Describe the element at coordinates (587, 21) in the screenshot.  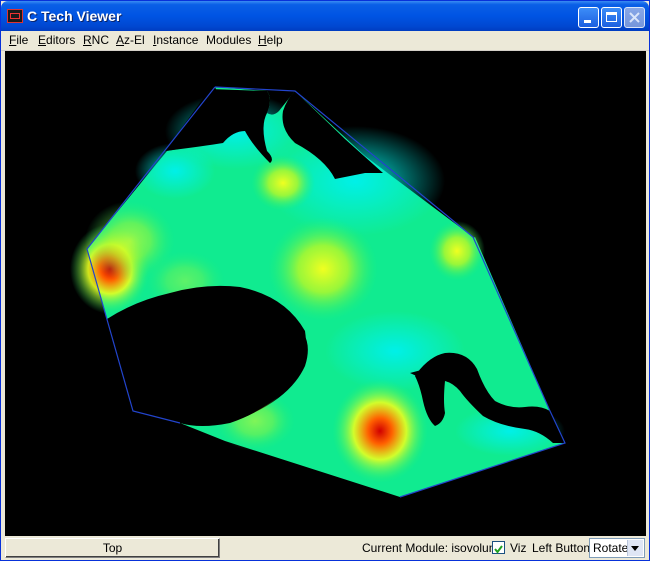
I see `minimize-icon` at that location.